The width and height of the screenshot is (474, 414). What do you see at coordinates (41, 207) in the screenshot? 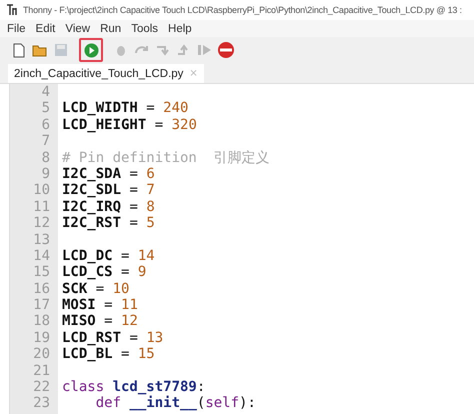
I see `line-number: 11` at bounding box center [41, 207].